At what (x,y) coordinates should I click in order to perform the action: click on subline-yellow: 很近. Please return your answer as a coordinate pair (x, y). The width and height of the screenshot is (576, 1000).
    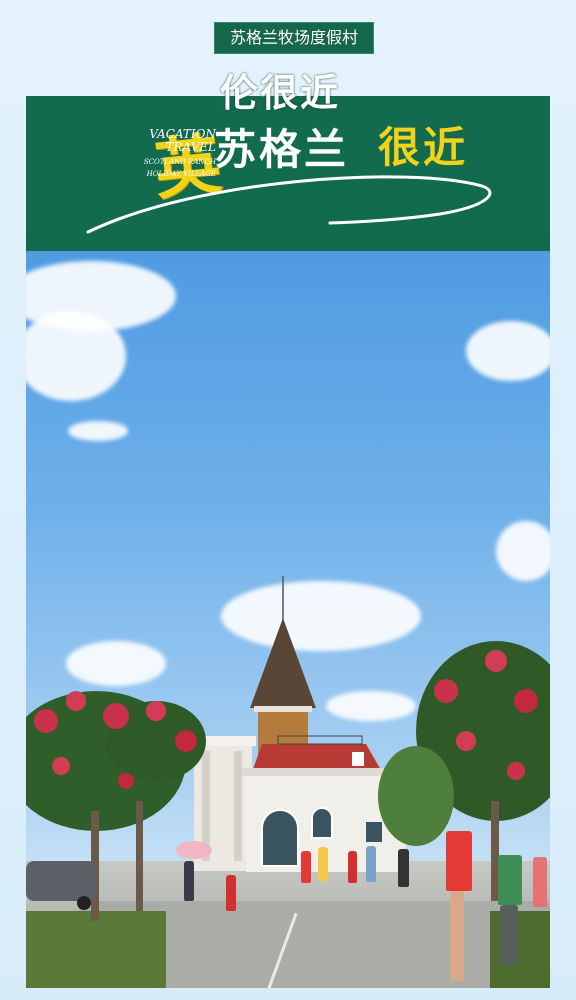
    Looking at the image, I should click on (423, 147).